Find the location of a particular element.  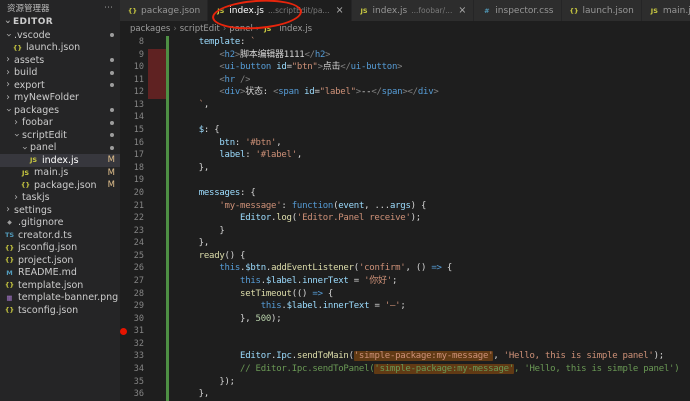

breadcrumb-item-packages: packages is located at coordinates (150, 29).